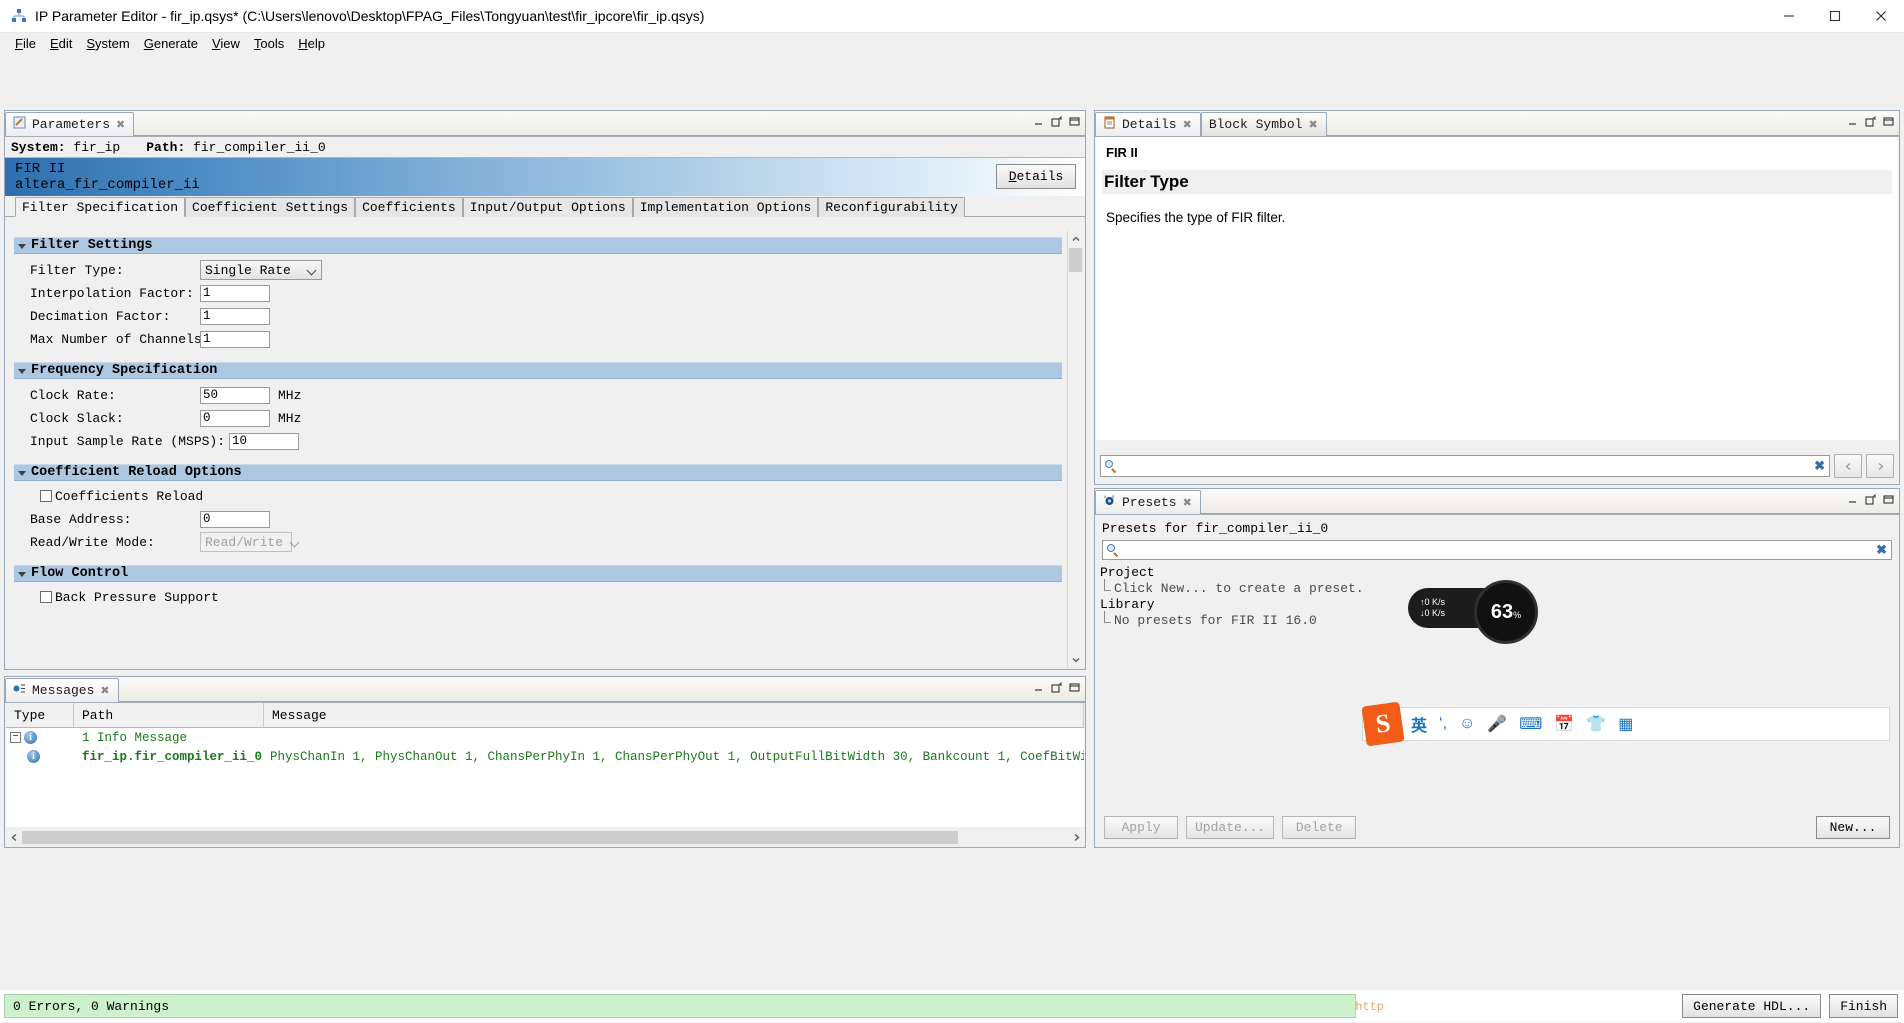 Image resolution: width=1904 pixels, height=1023 pixels. Describe the element at coordinates (538, 472) in the screenshot. I see `group-coefficient-reload-options: Coefficient Reload Options` at that location.